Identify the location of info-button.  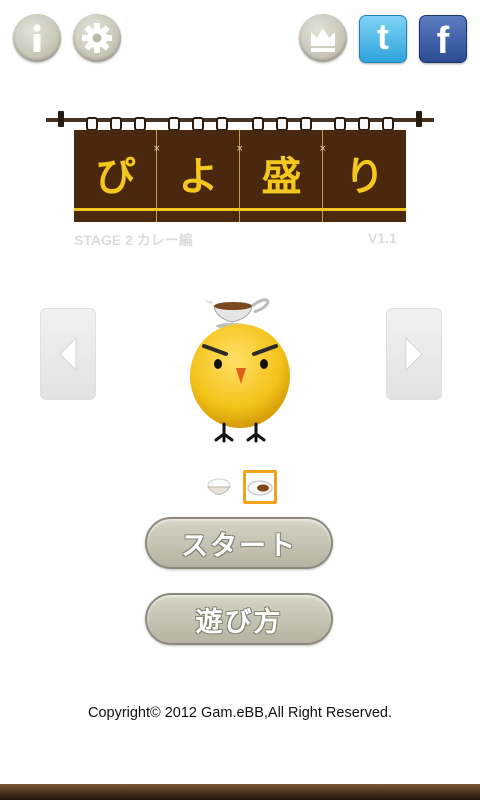
(37, 38).